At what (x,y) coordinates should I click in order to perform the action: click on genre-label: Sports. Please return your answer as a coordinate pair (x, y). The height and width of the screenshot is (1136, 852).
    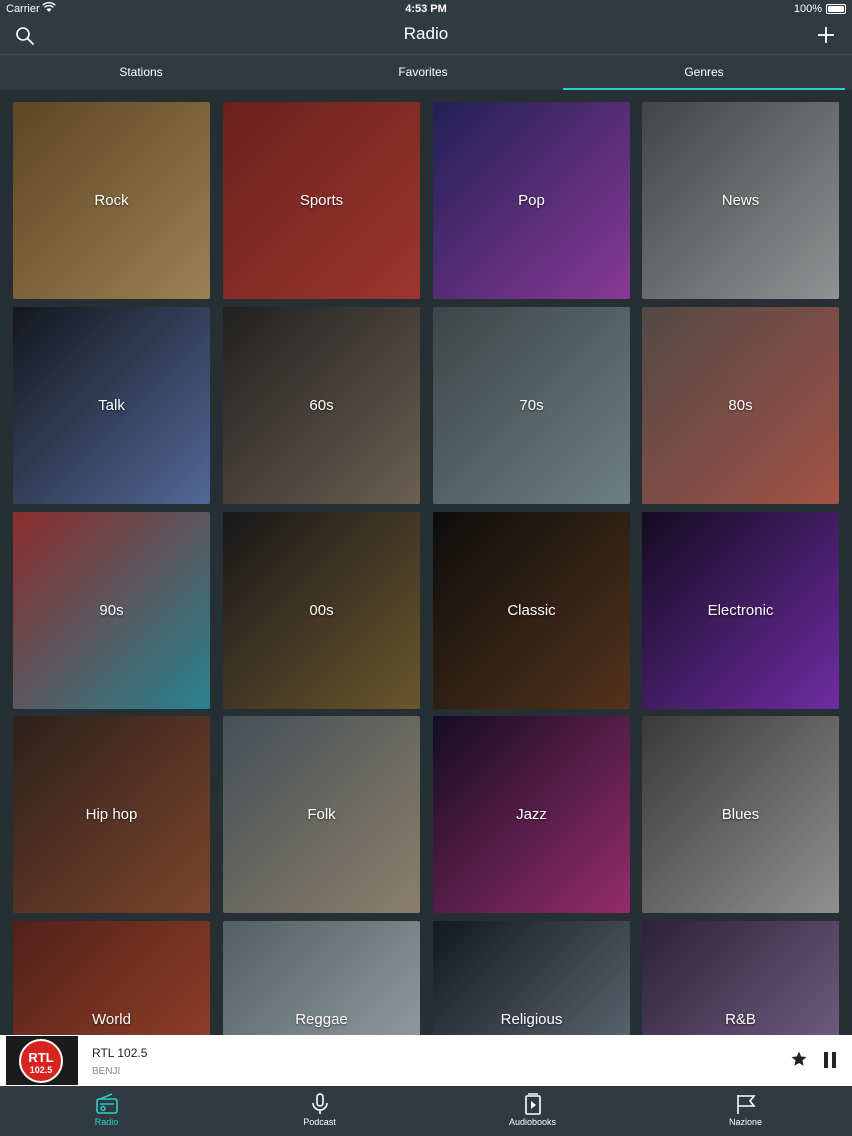
    Looking at the image, I should click on (321, 200).